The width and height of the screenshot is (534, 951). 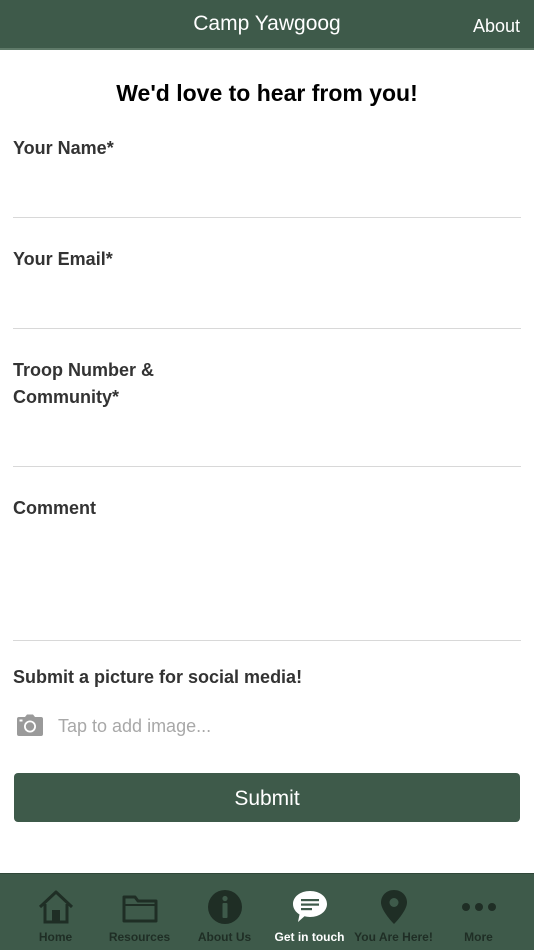 What do you see at coordinates (267, 797) in the screenshot?
I see `submit-button: Submit` at bounding box center [267, 797].